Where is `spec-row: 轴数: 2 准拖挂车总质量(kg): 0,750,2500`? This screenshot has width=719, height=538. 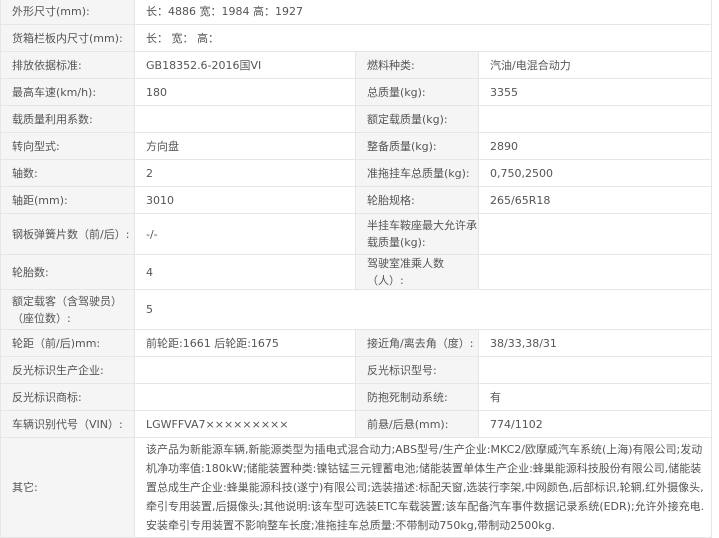
spec-row: 轴数: 2 准拖挂车总质量(kg): 0,750,2500 is located at coordinates (356, 173).